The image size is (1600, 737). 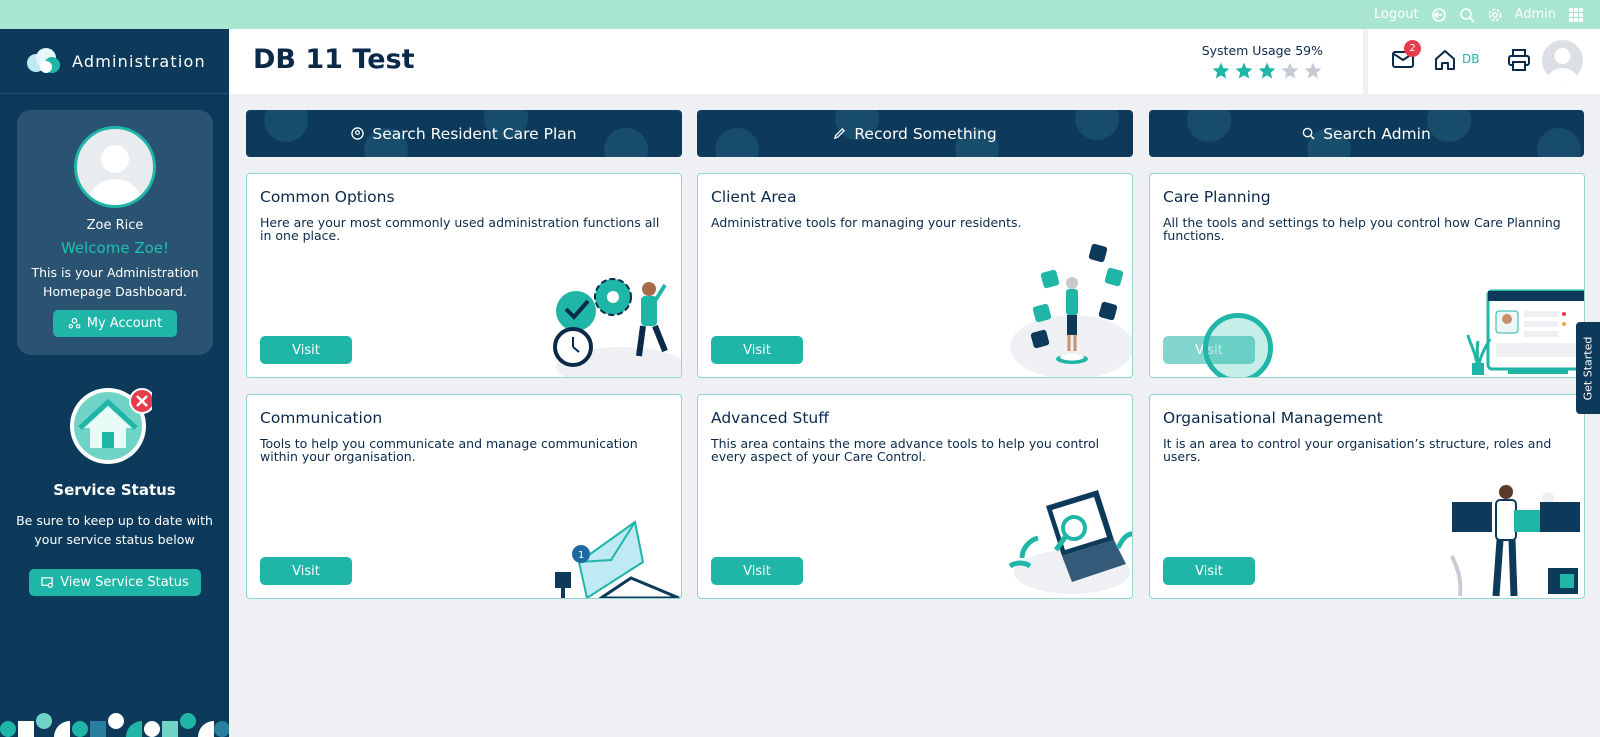 I want to click on card-title: Client Area, so click(x=754, y=197).